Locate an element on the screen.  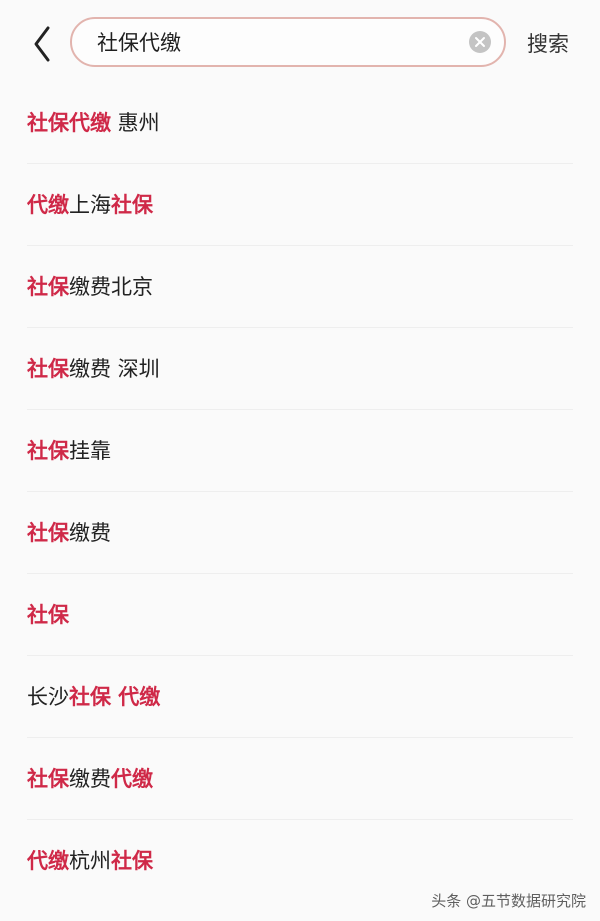
suggestion-item: 社保缴费 is located at coordinates (300, 533).